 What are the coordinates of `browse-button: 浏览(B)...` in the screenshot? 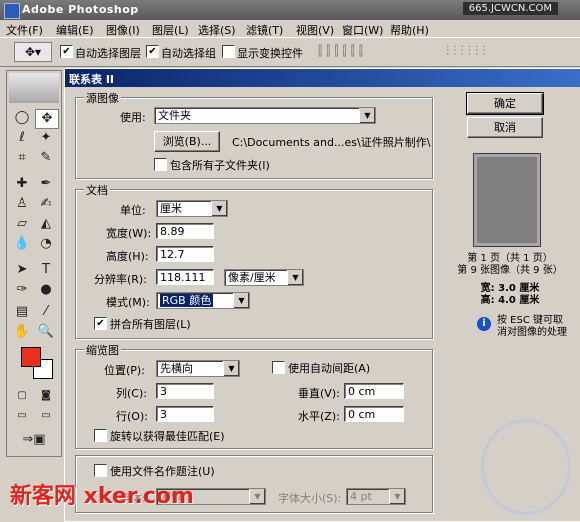 It's located at (187, 141).